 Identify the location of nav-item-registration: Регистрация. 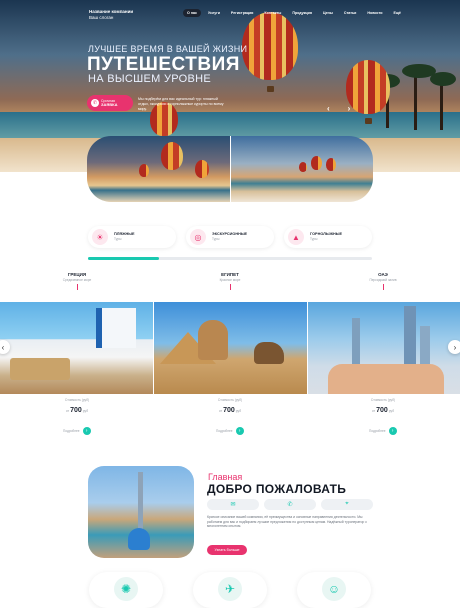
(242, 13).